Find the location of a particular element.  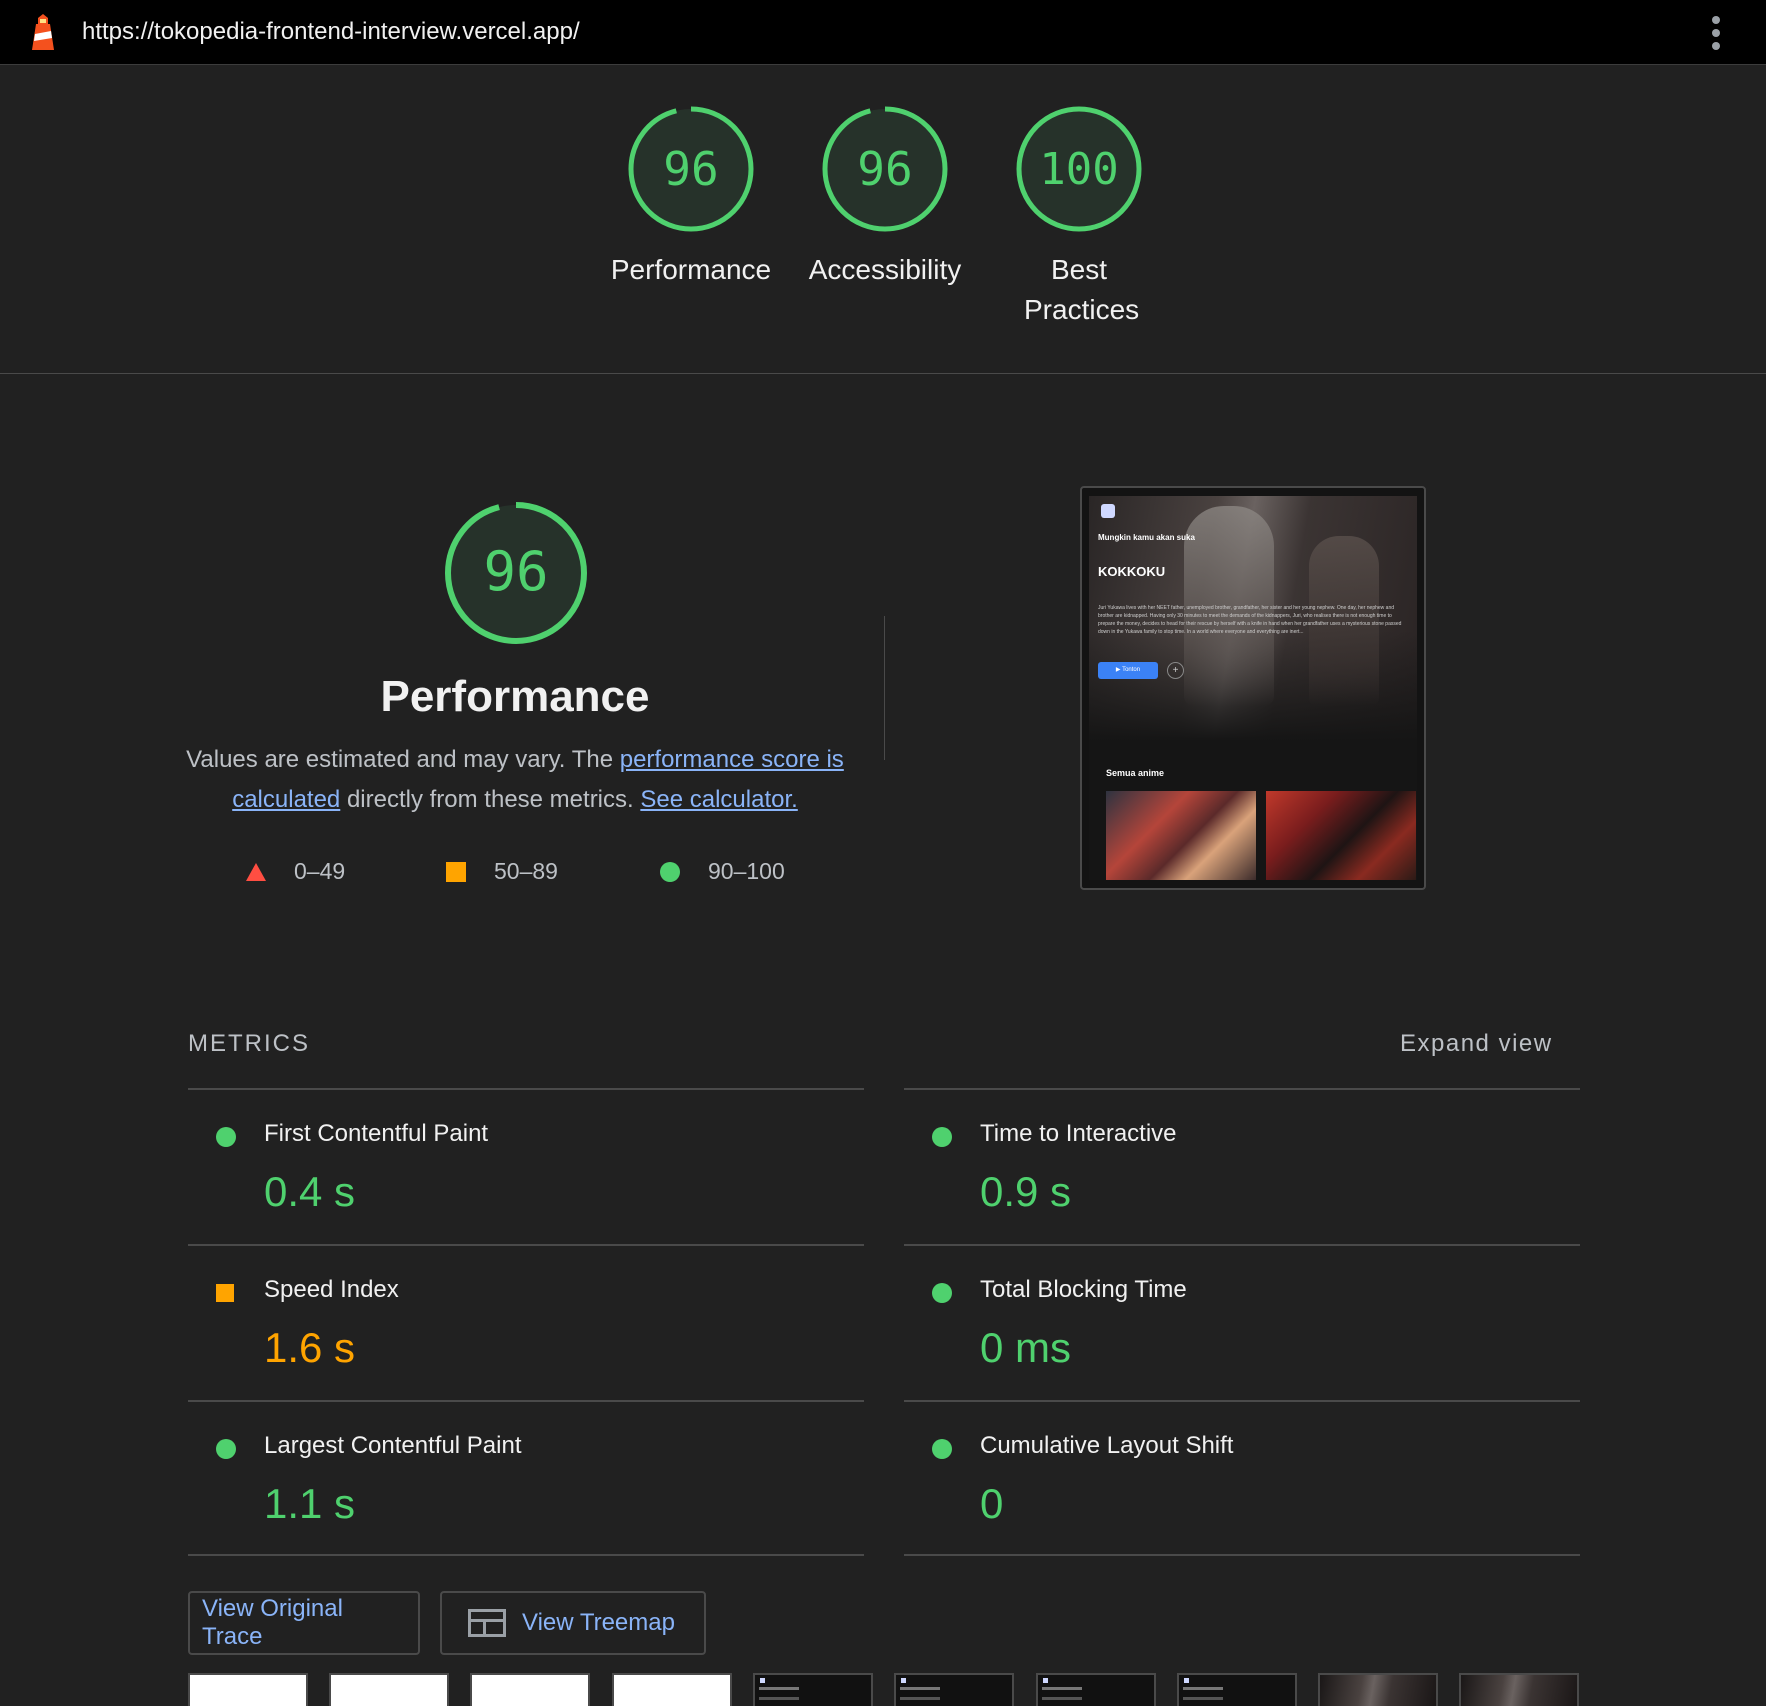

screenshot-subtitle: Mungkin kamu akan suka is located at coordinates (1146, 537).